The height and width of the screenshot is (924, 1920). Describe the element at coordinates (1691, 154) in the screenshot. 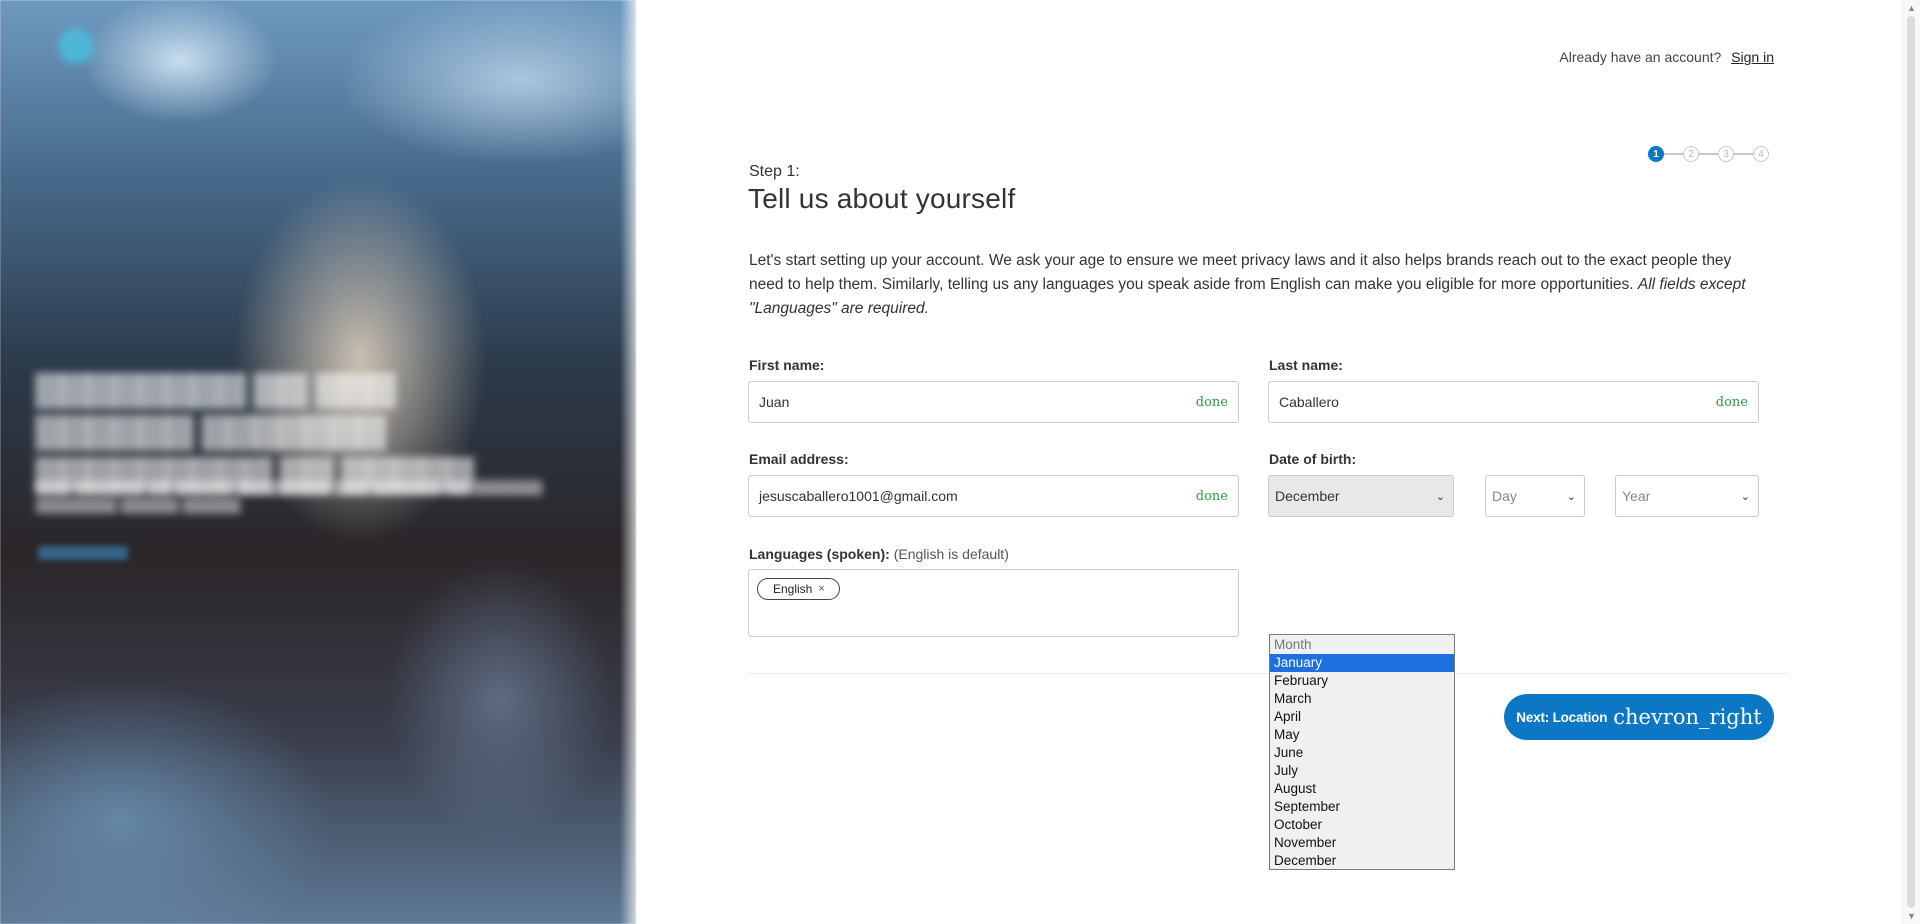

I see `step-2-indicator: 2` at that location.